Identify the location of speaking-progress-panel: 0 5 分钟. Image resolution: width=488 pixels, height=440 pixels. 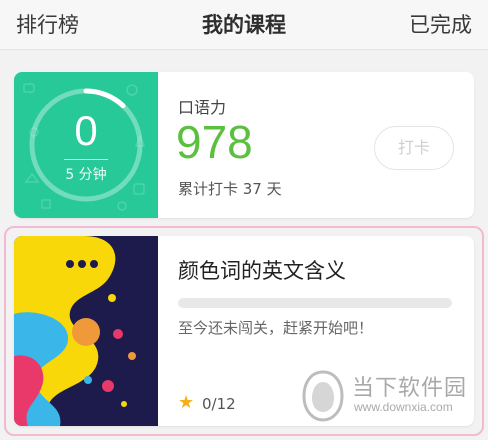
(86, 145).